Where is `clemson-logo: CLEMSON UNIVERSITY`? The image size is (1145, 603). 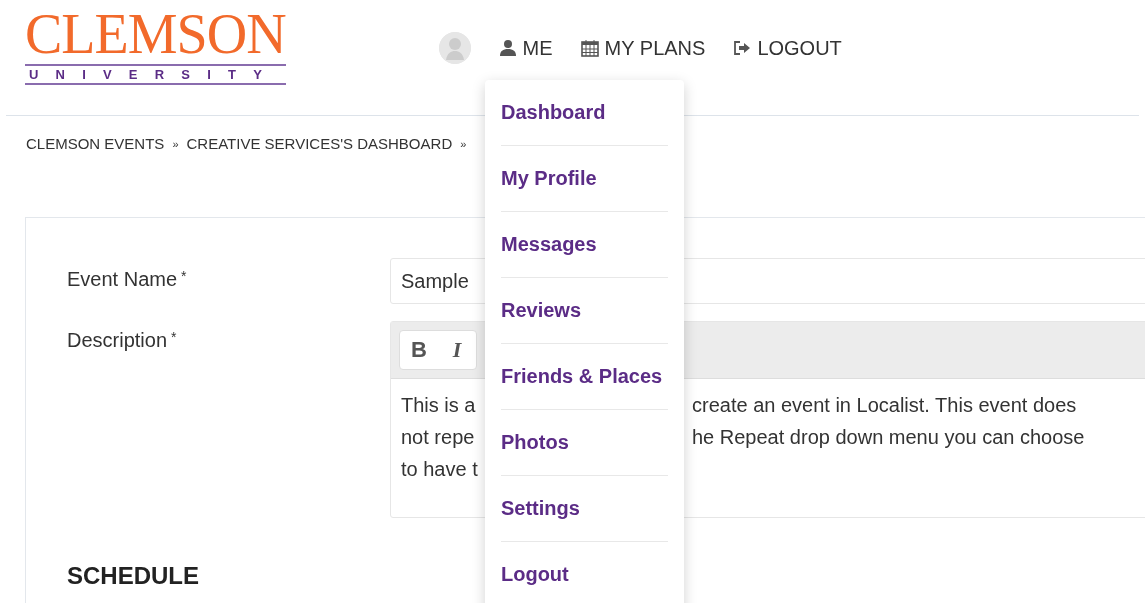 clemson-logo: CLEMSON UNIVERSITY is located at coordinates (155, 46).